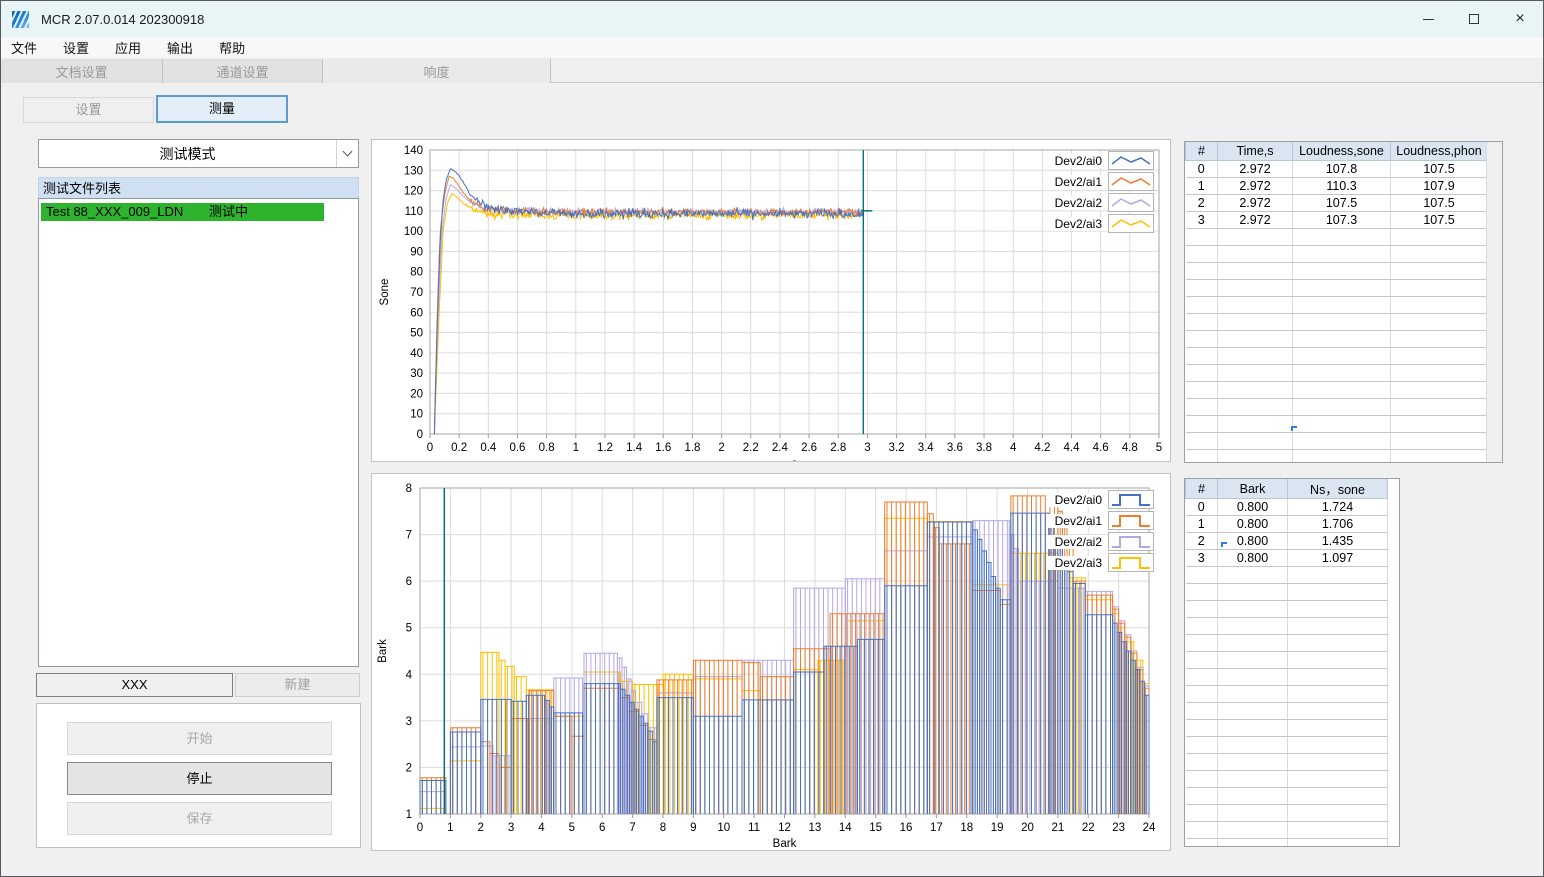  I want to click on table-row: 0 2.972 107.8 107.5, so click(1336, 169).